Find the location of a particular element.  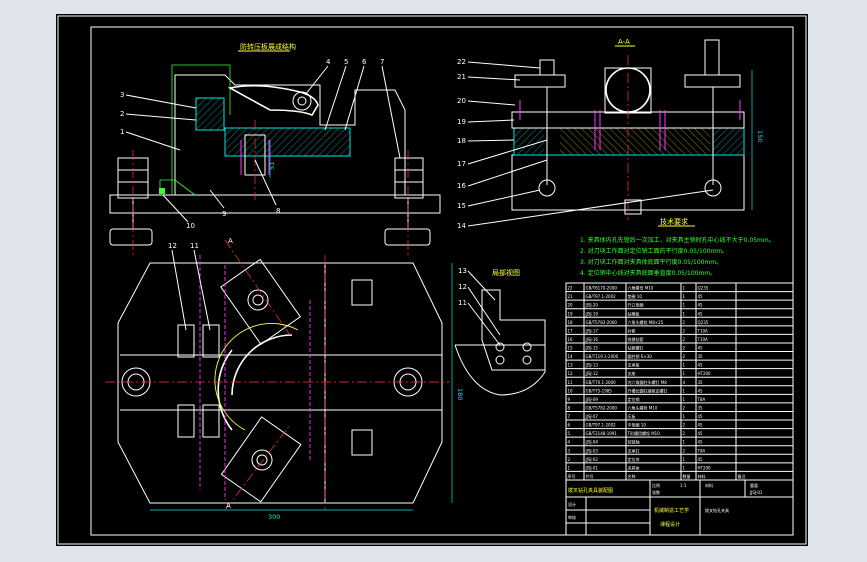

bom-cell: 19 is located at coordinates (571, 313).